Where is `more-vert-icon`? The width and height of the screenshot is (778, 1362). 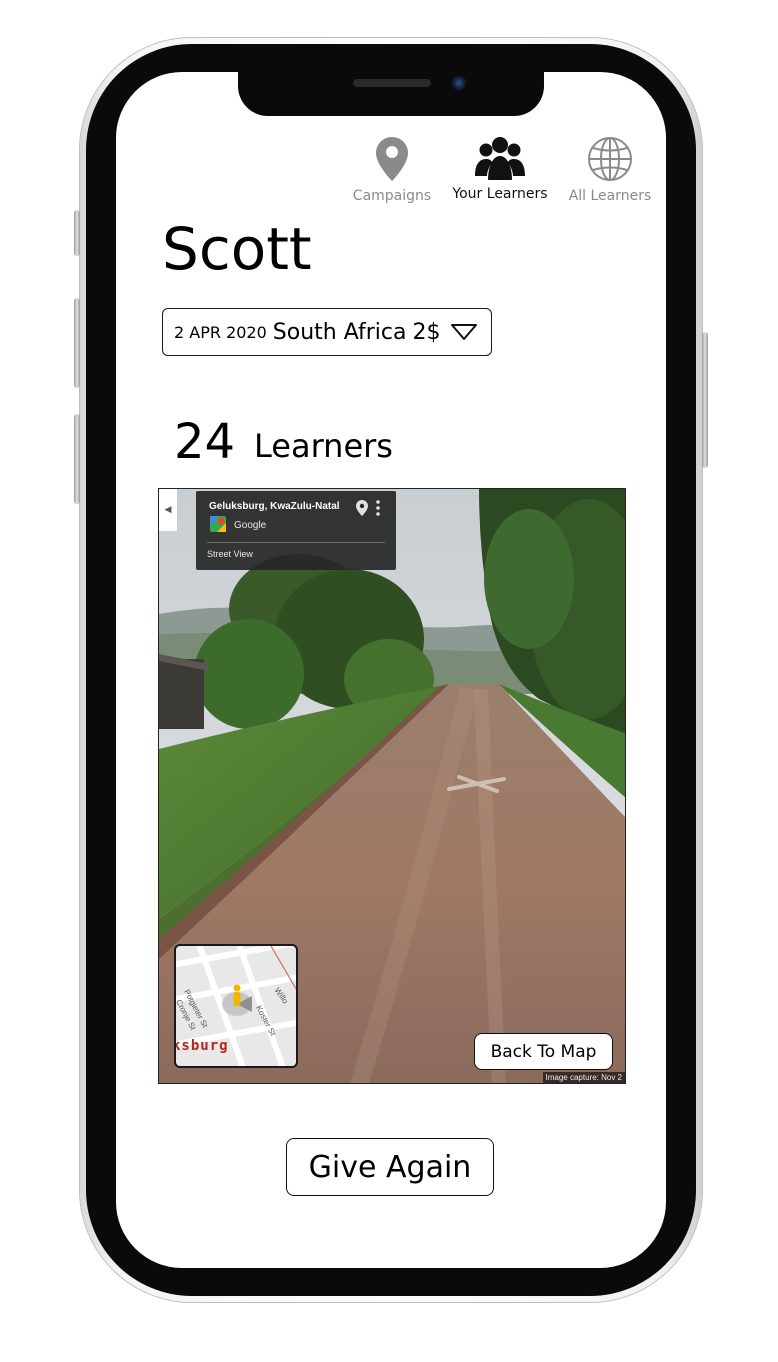
more-vert-icon is located at coordinates (378, 508).